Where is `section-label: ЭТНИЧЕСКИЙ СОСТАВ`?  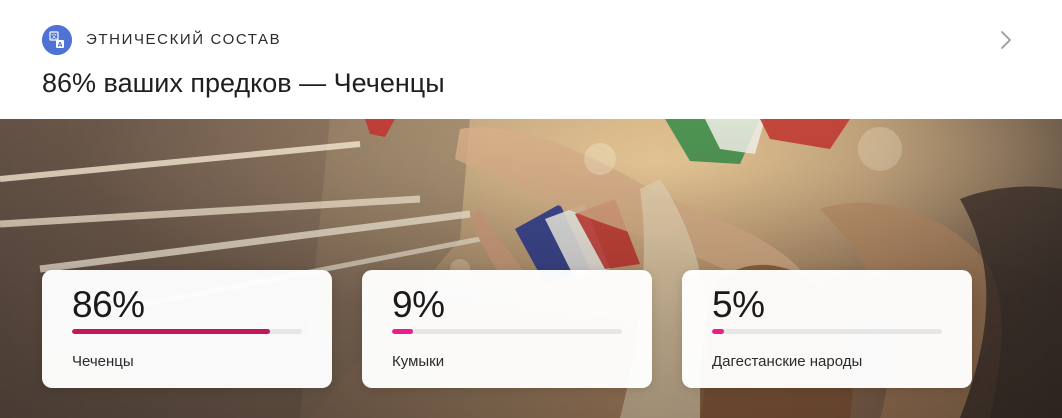 section-label: ЭТНИЧЕСКИЙ СОСТАВ is located at coordinates (184, 39).